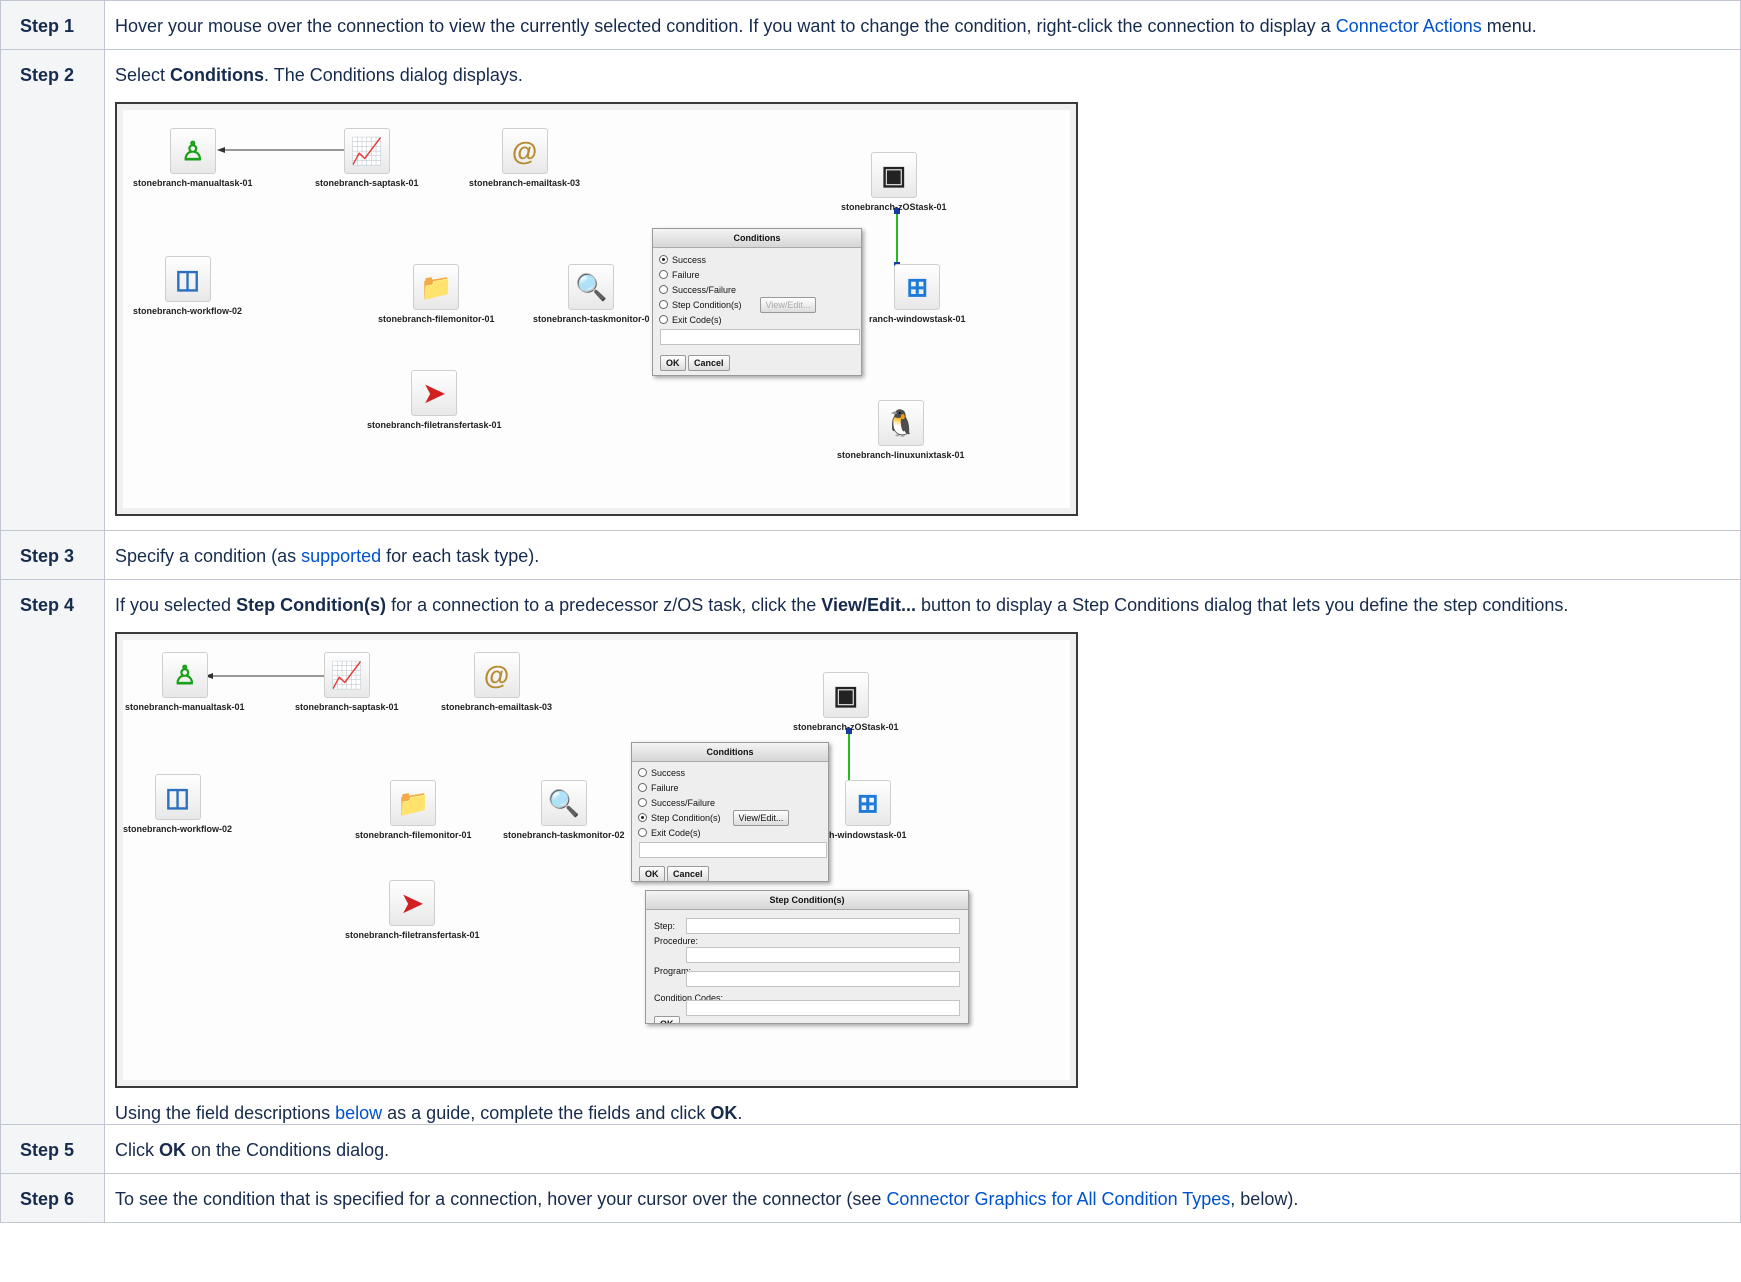  I want to click on step-label: Step 4, so click(52, 852).